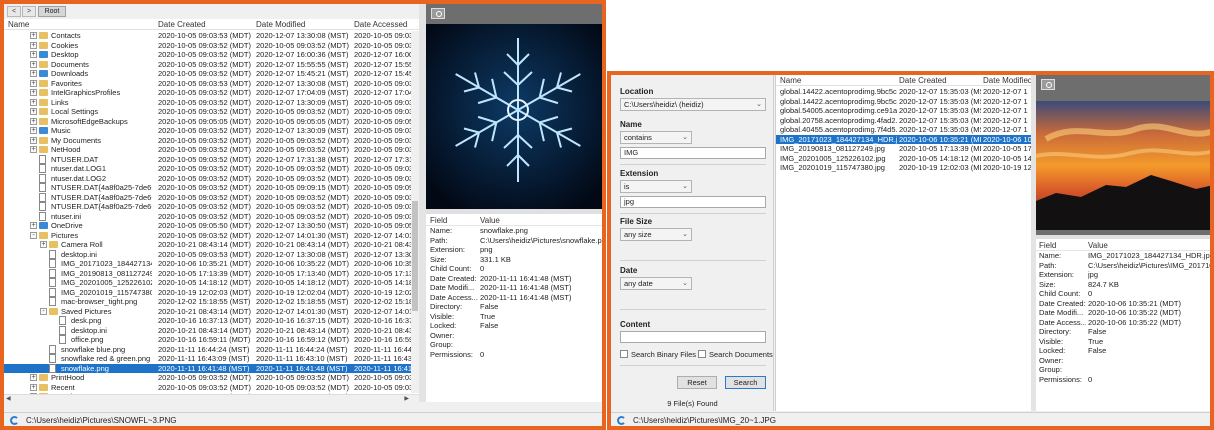  I want to click on vertical-scrollbar, so click(415, 212).